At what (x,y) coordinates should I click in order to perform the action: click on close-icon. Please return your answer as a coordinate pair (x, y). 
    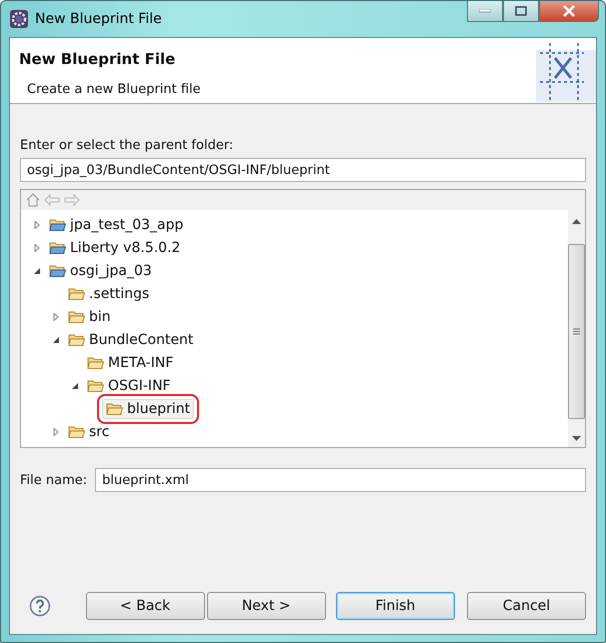
    Looking at the image, I should click on (569, 11).